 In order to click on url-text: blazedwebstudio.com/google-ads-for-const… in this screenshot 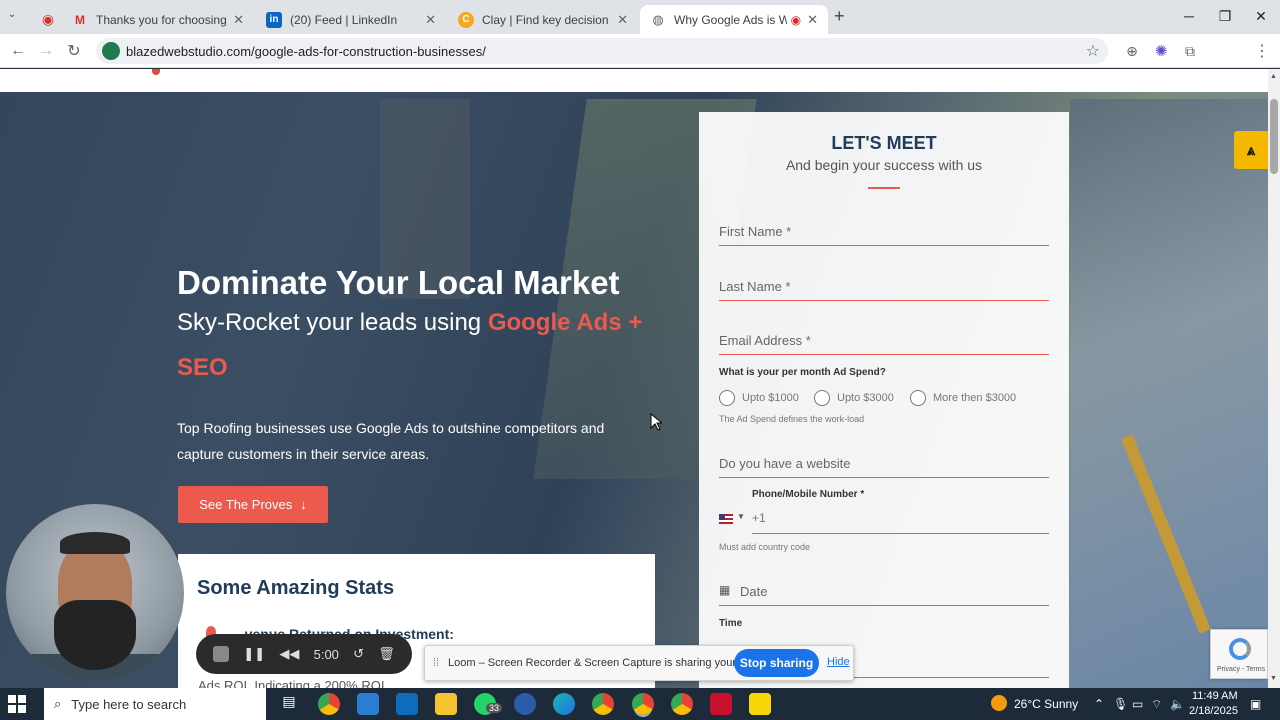, I will do `click(306, 51)`.